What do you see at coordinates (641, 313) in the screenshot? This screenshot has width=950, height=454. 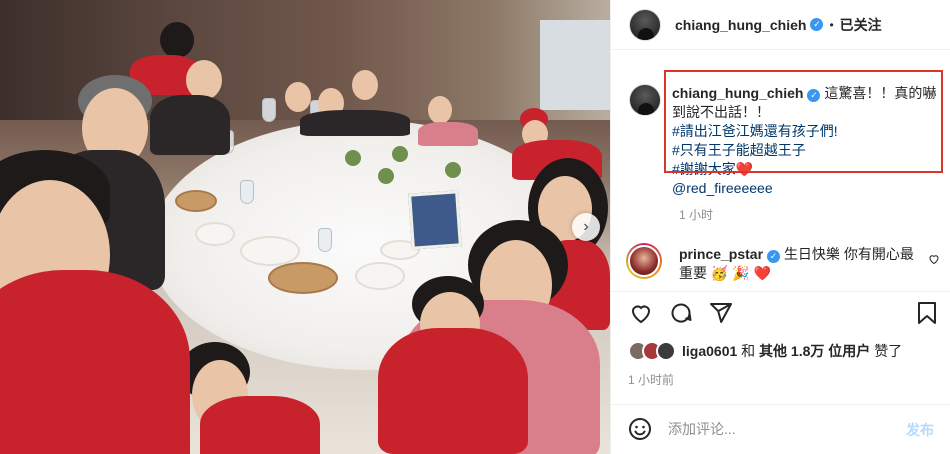 I see `heart-icon` at bounding box center [641, 313].